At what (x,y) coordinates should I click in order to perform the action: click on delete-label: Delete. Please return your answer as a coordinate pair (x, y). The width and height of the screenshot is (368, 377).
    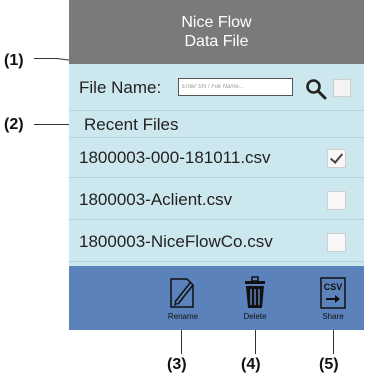
    Looking at the image, I should click on (255, 316).